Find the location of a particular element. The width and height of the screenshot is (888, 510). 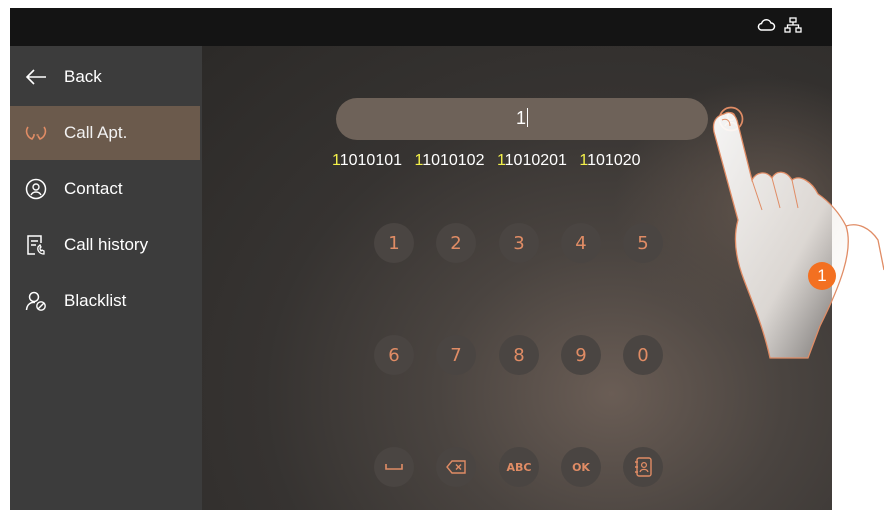

sidebar-item-label: Contact is located at coordinates (93, 188).